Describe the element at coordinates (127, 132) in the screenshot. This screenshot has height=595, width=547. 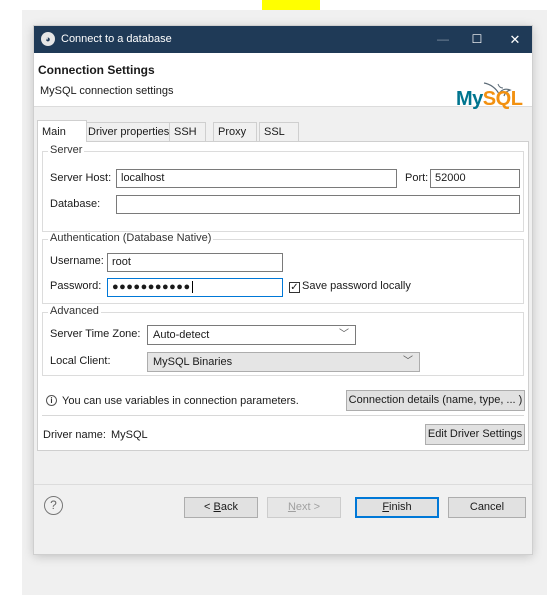
I see `tab-driver-properties: Driver properties` at that location.